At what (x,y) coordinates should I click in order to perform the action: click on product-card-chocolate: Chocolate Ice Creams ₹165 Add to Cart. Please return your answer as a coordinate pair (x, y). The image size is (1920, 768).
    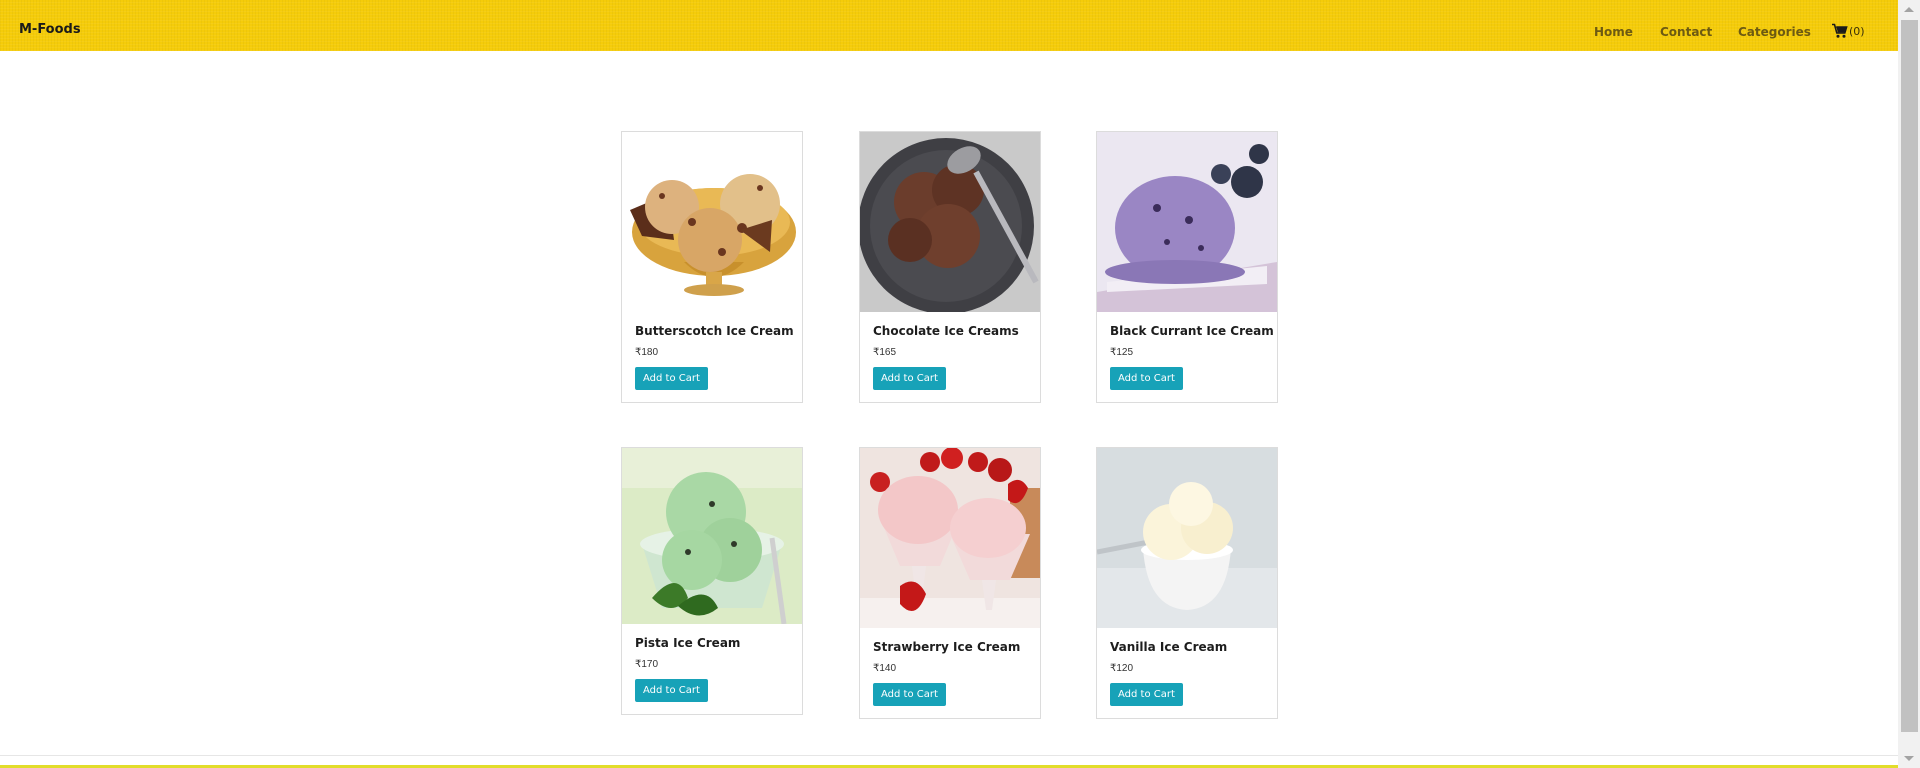
    Looking at the image, I should click on (950, 267).